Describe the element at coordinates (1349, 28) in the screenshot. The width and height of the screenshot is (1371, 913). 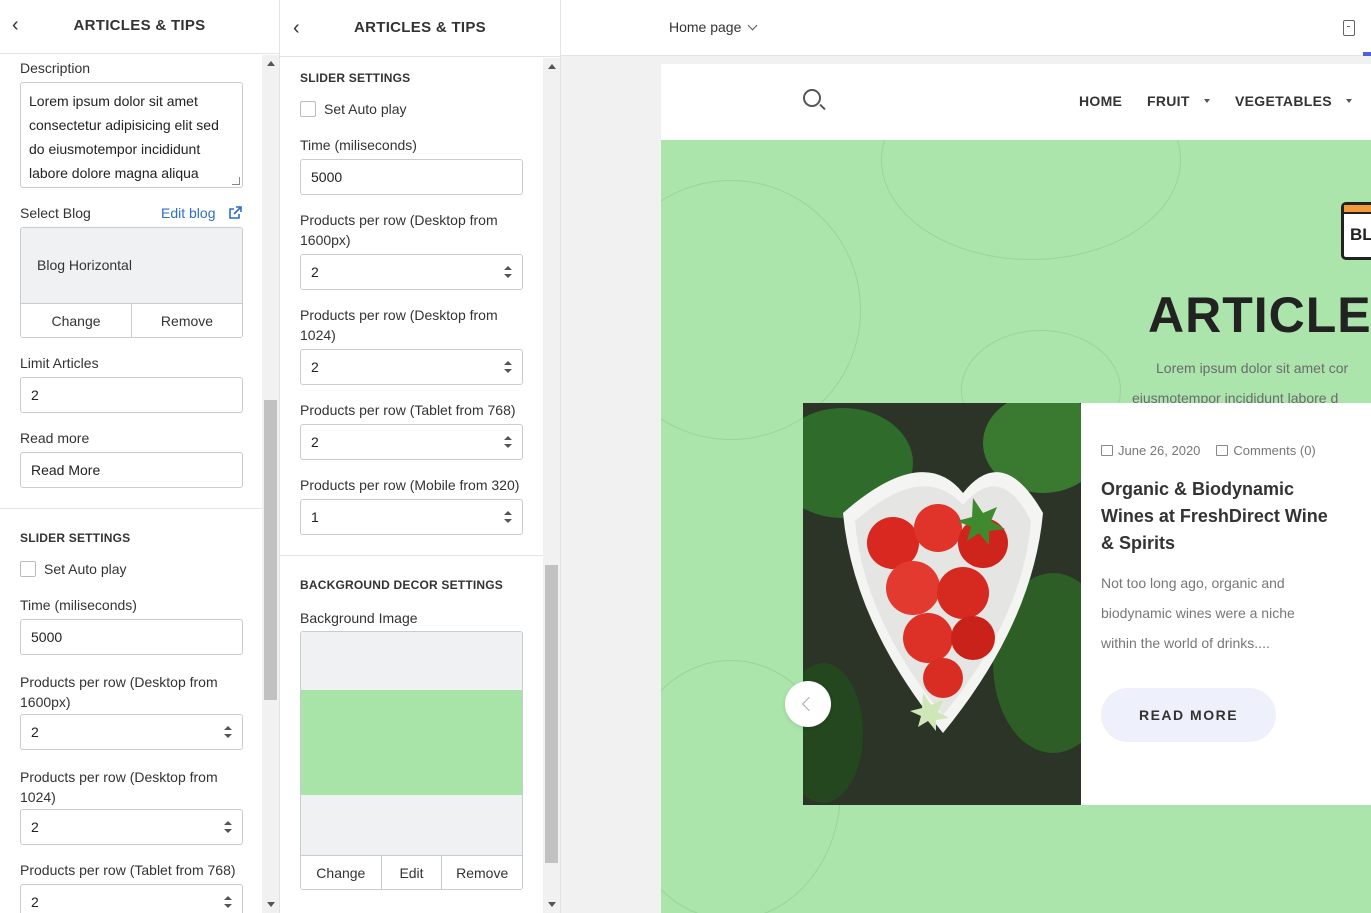
I see `device-icon` at that location.